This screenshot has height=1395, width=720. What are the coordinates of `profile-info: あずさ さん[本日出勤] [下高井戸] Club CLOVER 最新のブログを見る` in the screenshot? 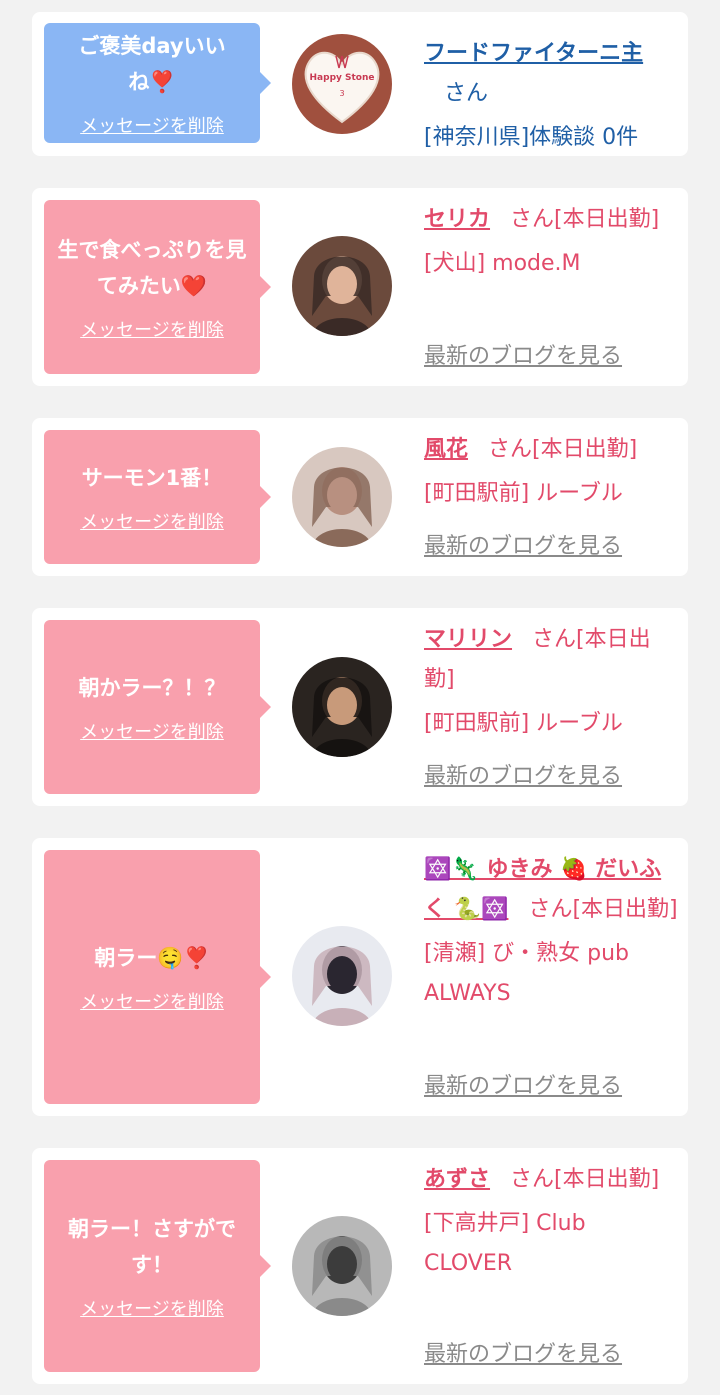 It's located at (551, 1263).